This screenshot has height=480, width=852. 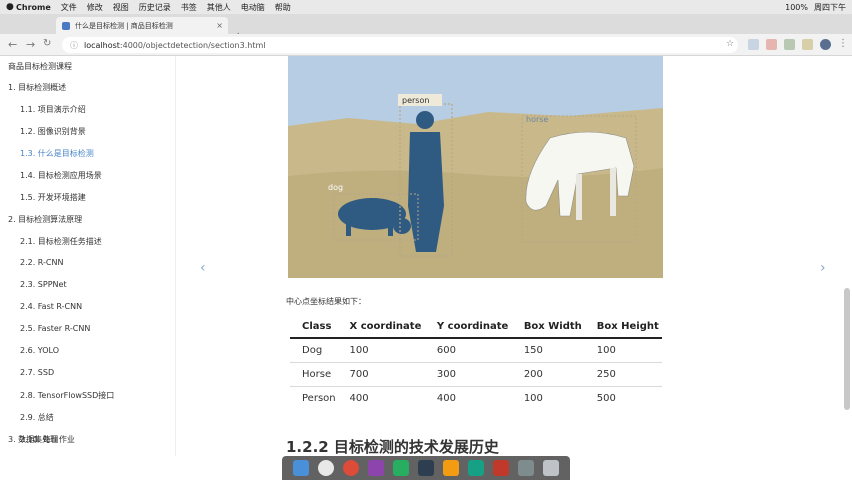 I want to click on table-cell: Dog, so click(x=314, y=350).